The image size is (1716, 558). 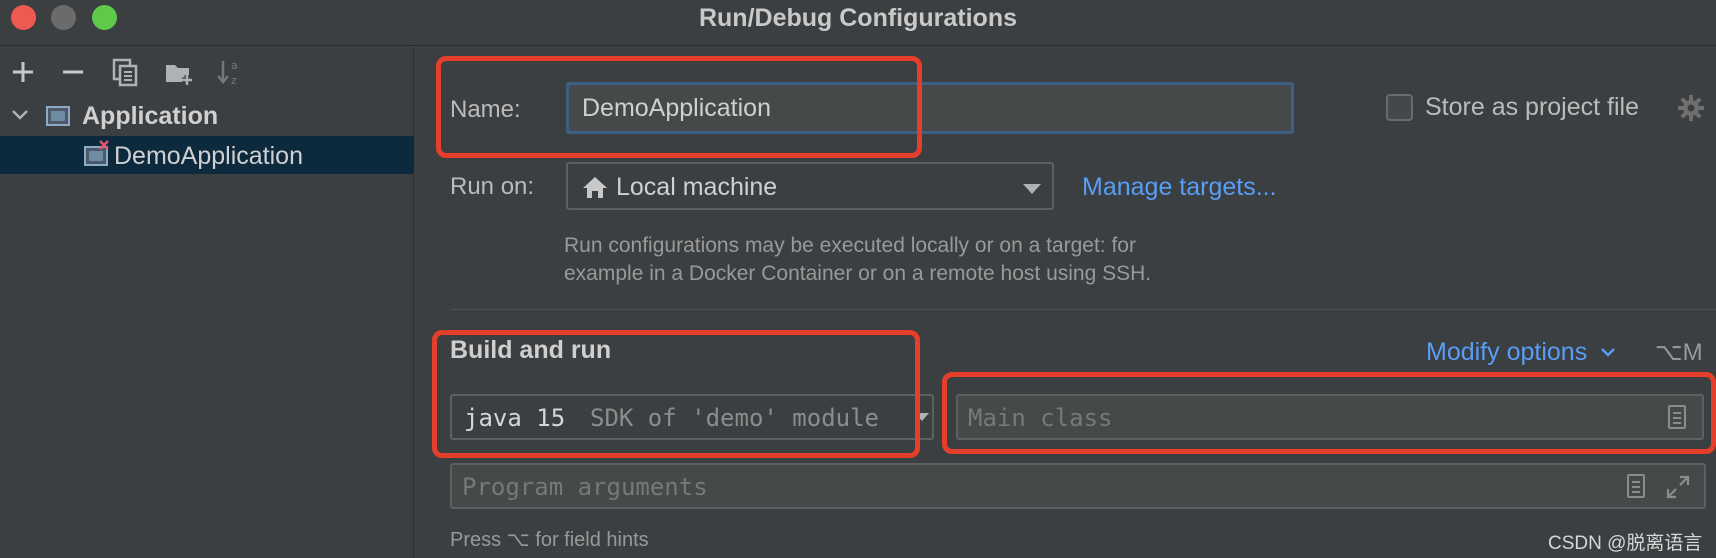 I want to click on modify-options-label: Modify options, so click(x=1507, y=352).